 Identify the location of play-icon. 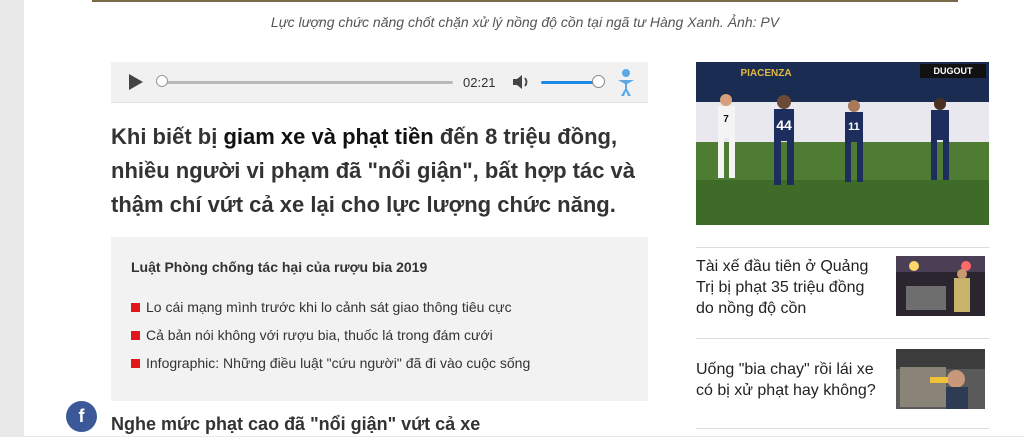
(136, 82).